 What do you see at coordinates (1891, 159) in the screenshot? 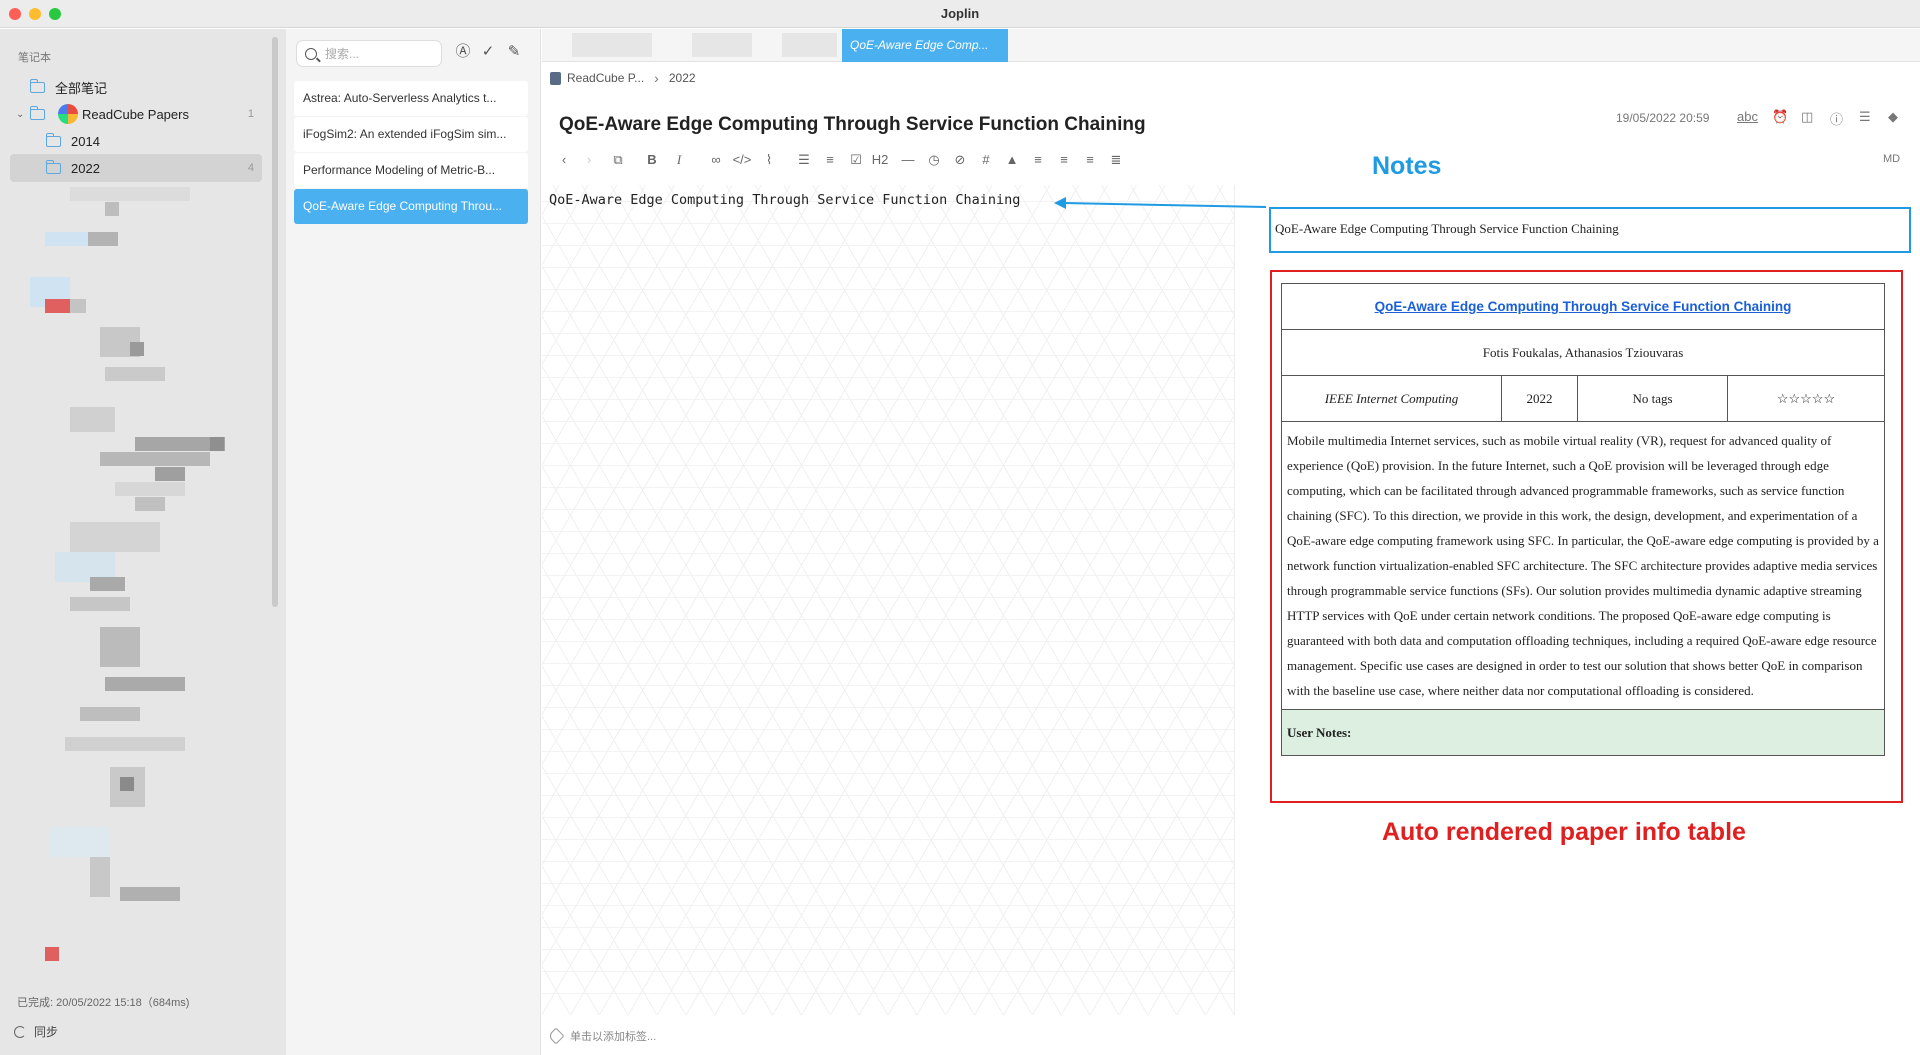
I see `editor-mode-label: MD` at bounding box center [1891, 159].